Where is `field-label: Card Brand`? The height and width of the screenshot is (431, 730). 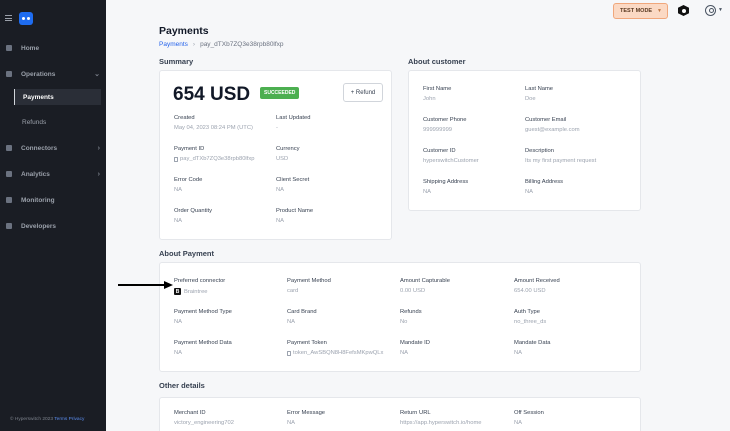 field-label: Card Brand is located at coordinates (302, 312).